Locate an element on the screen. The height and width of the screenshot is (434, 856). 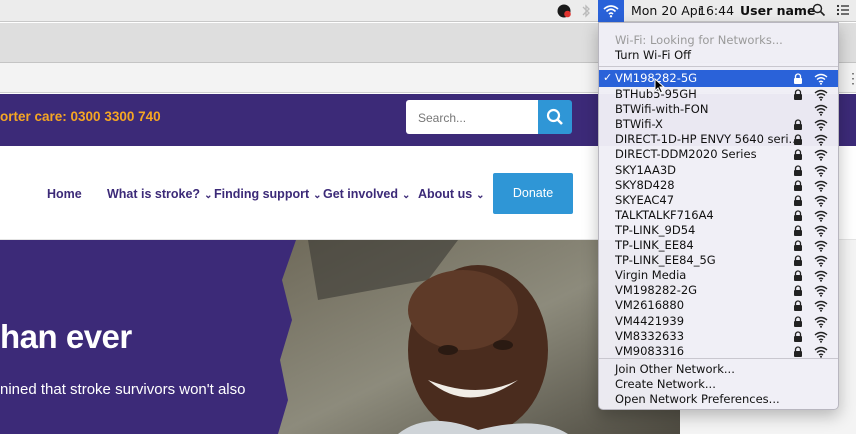
network-item: VM9083316 is located at coordinates (727, 351).